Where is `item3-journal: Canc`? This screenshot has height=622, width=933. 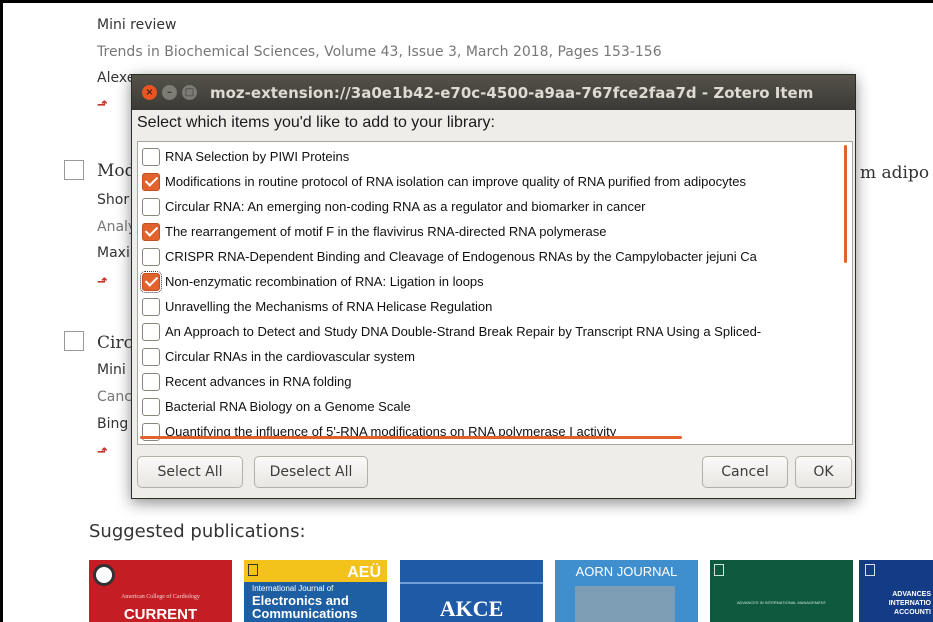 item3-journal: Canc is located at coordinates (114, 397).